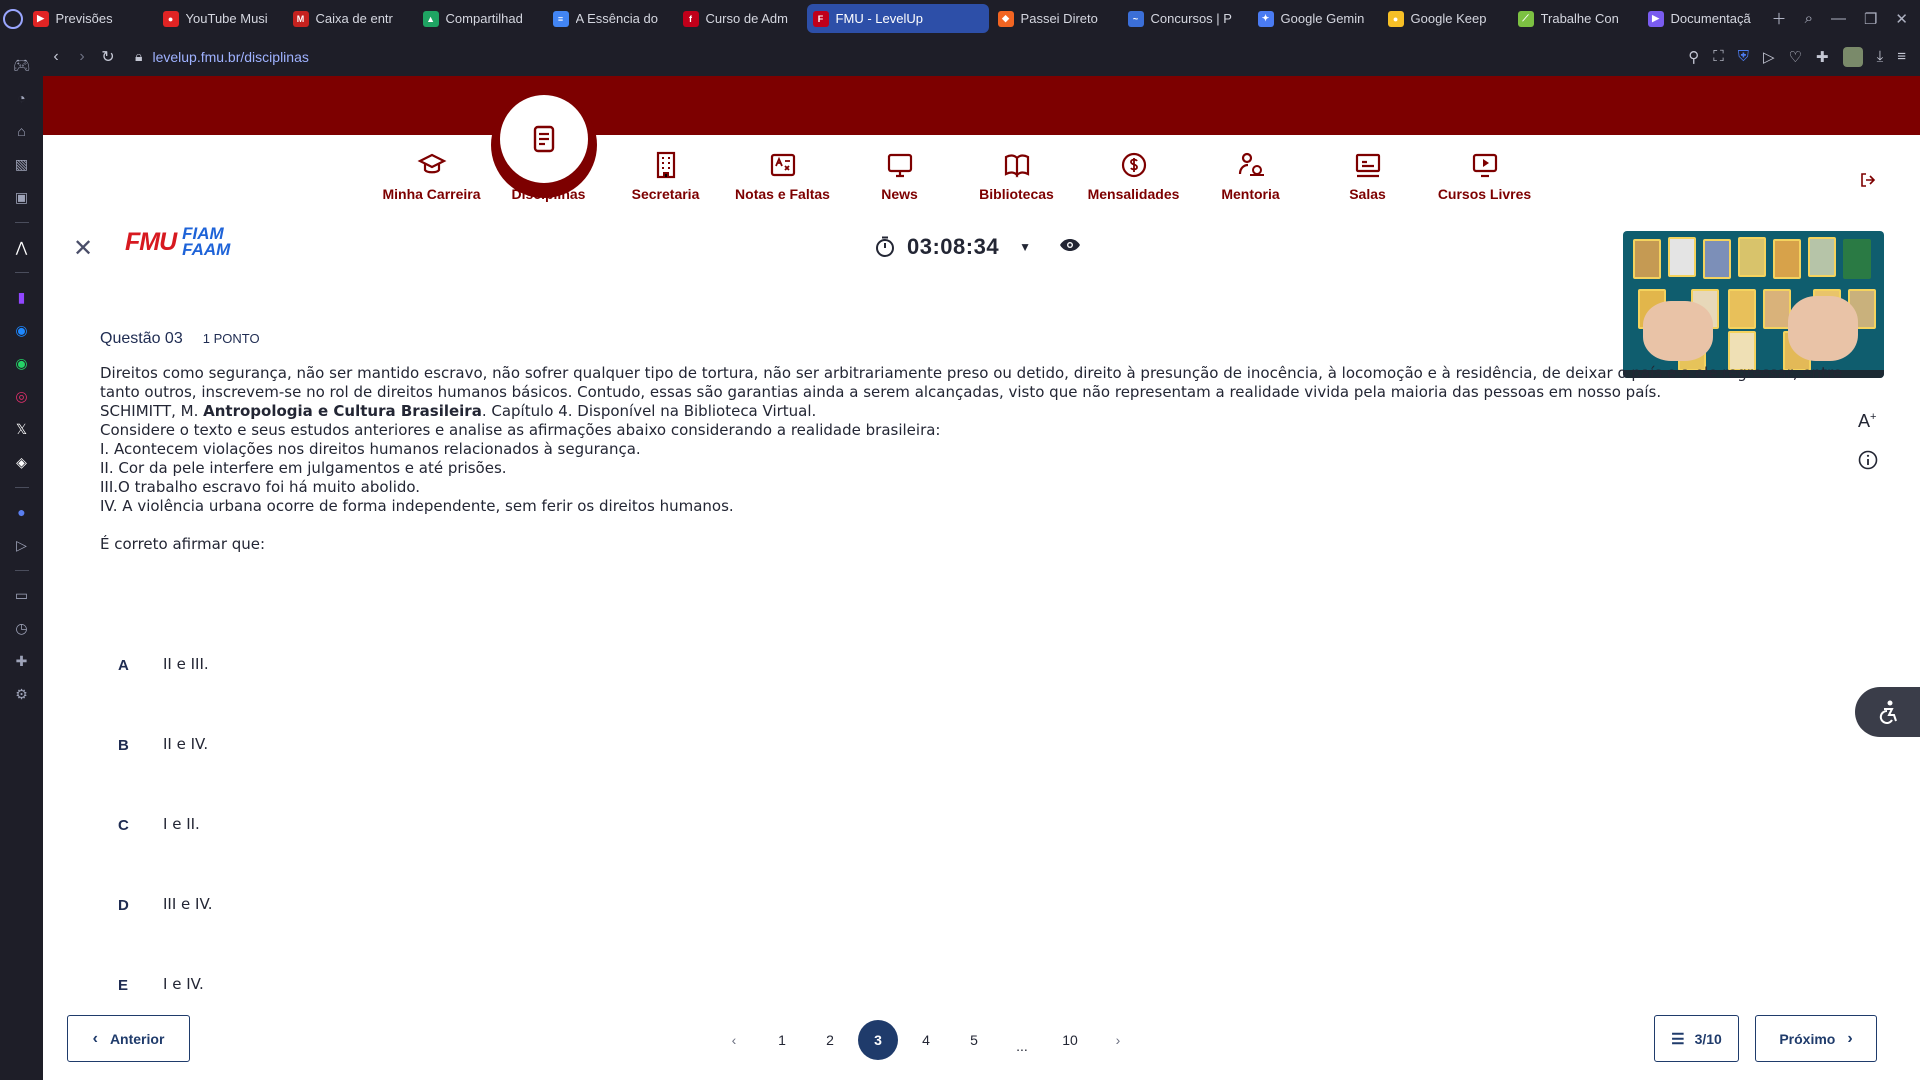 The height and width of the screenshot is (1080, 1920). What do you see at coordinates (897, 18) in the screenshot?
I see `browser-tab: F FMU - LevelUp` at bounding box center [897, 18].